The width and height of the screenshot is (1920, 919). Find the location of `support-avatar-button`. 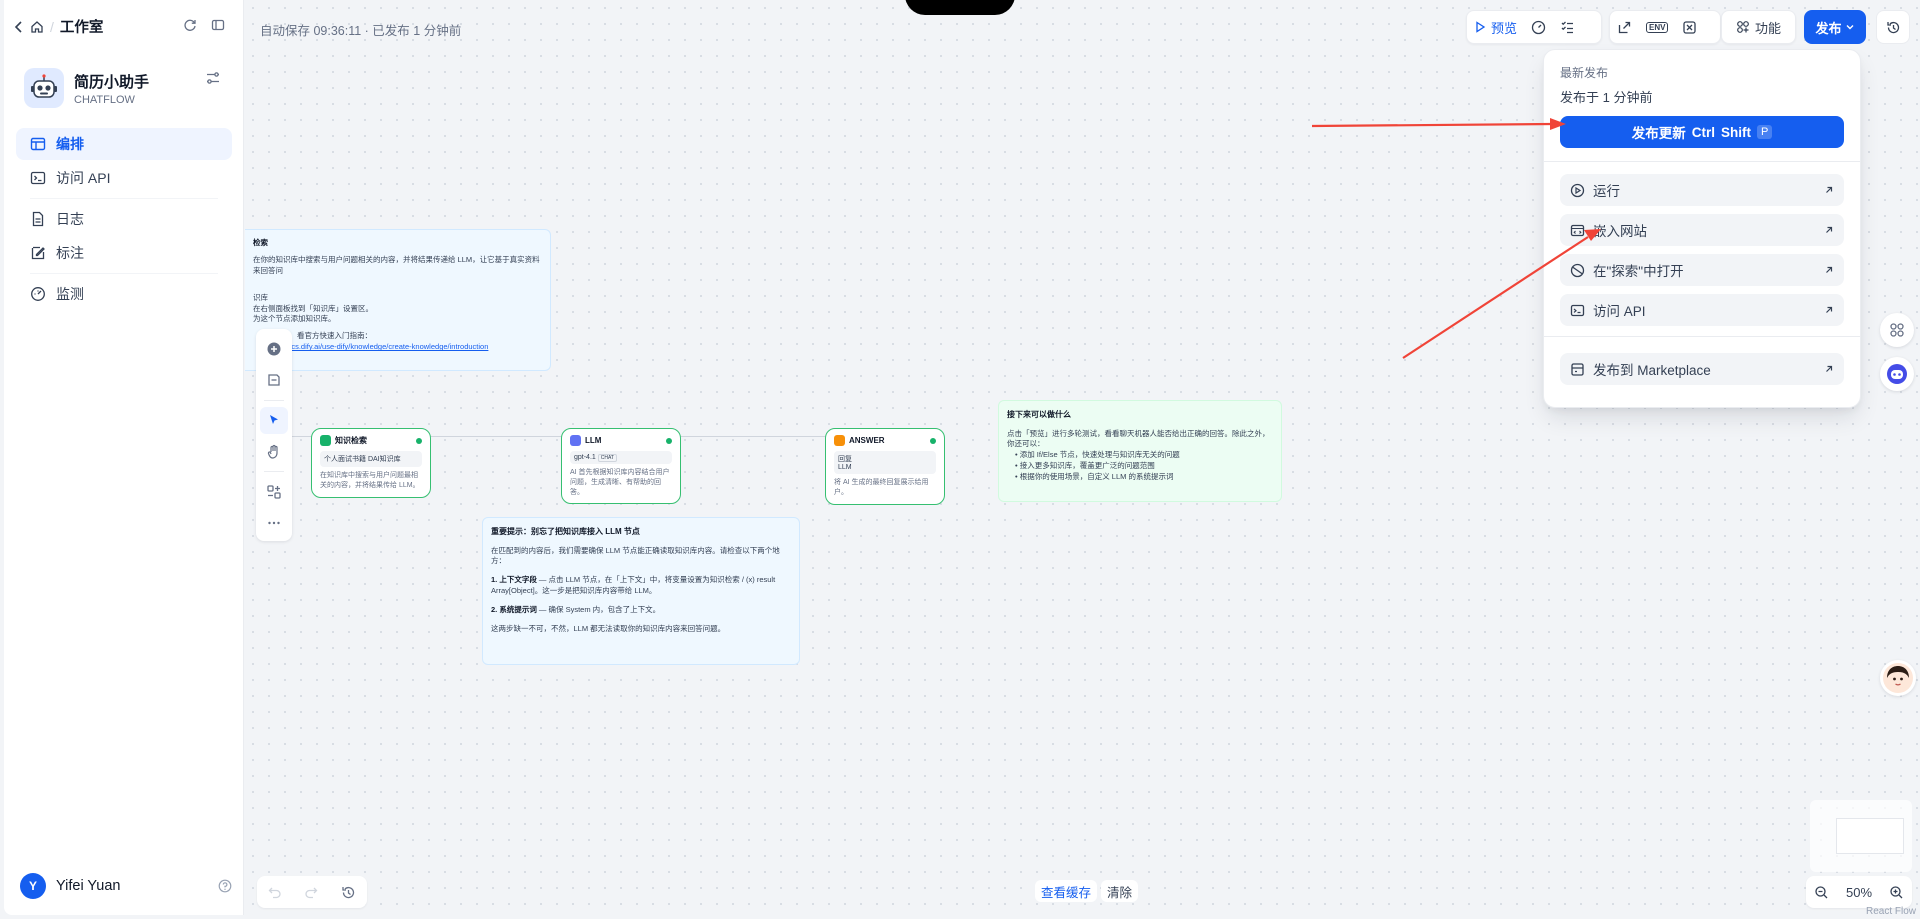

support-avatar-button is located at coordinates (1898, 678).